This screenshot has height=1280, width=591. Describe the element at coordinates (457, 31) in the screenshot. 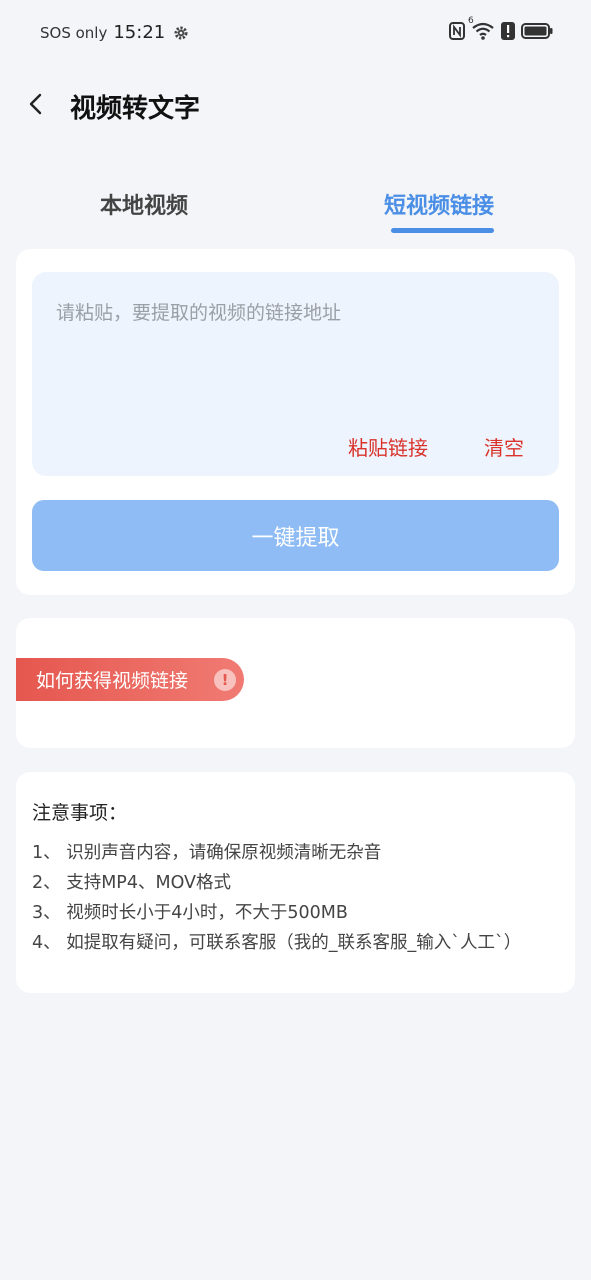

I see `nfc-icon` at that location.